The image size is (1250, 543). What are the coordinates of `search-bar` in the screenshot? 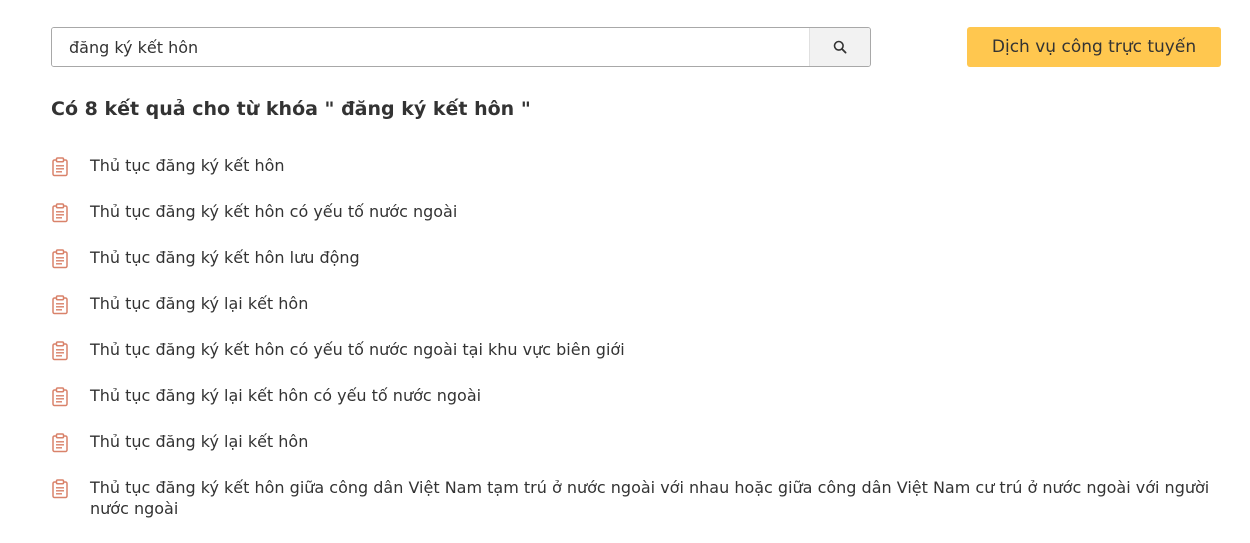 It's located at (461, 47).